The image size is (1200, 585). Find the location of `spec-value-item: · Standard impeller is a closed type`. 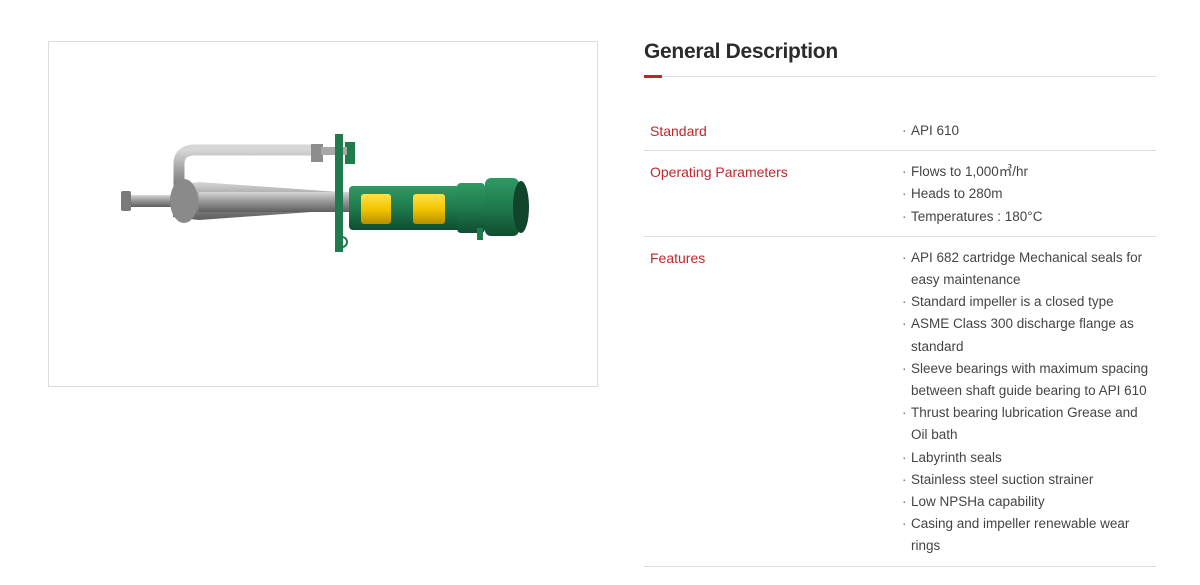

spec-value-item: · Standard impeller is a closed type is located at coordinates (1029, 302).